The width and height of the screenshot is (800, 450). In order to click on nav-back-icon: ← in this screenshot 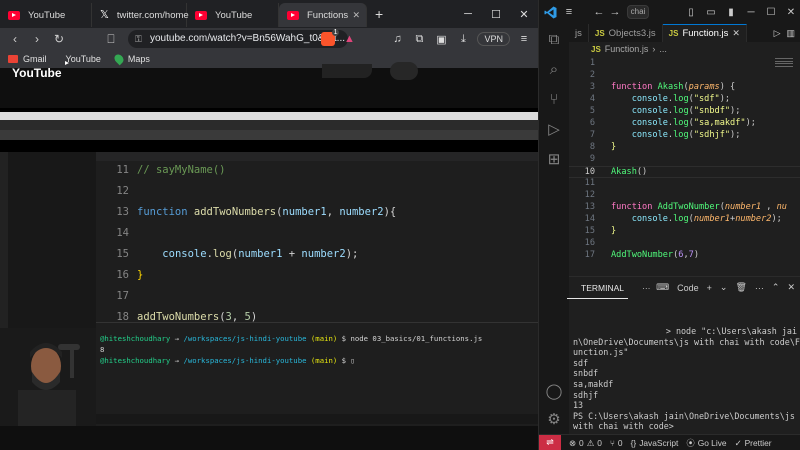, I will do `click(599, 12)`.